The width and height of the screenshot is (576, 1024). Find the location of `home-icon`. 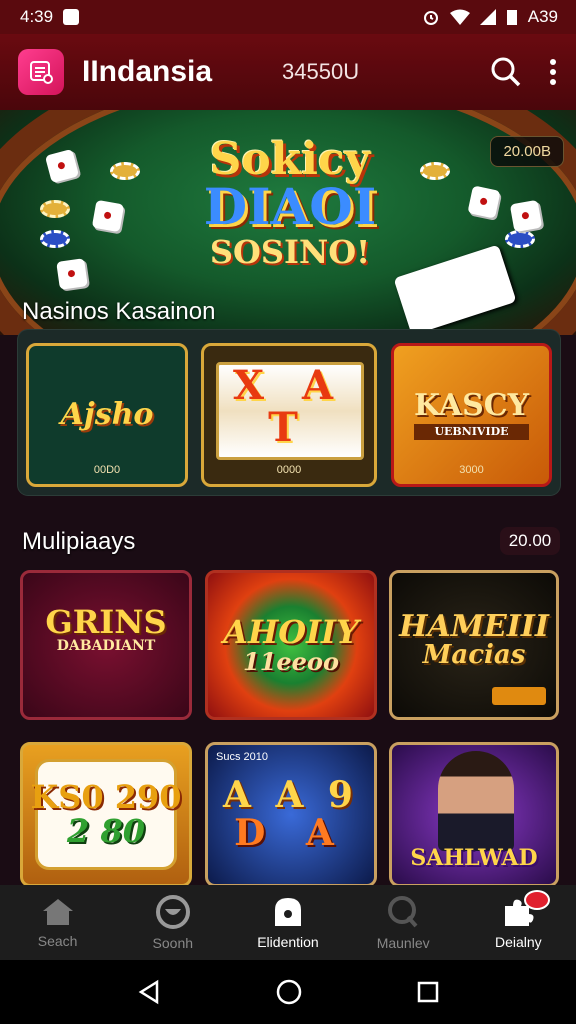

home-icon is located at coordinates (57, 911).